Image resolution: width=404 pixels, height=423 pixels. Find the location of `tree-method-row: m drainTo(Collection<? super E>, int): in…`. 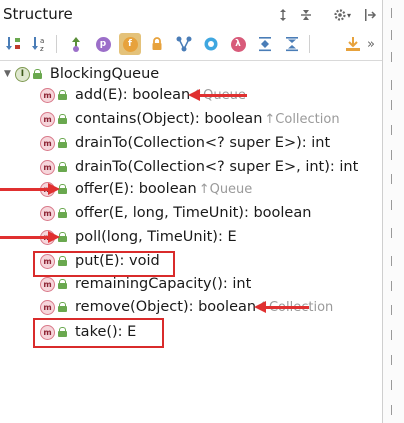

tree-method-row: m drainTo(Collection<? super E>, int): in… is located at coordinates (199, 167).